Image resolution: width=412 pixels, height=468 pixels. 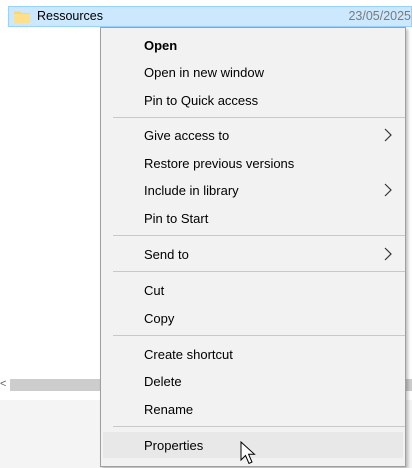 I want to click on menu-item-send-to: Send to, so click(x=253, y=254).